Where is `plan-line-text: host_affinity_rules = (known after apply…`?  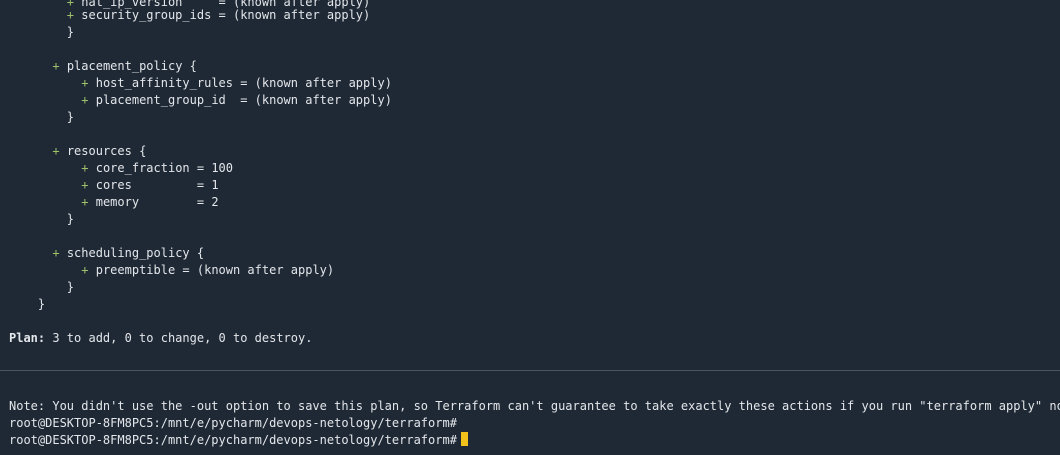 plan-line-text: host_affinity_rules = (known after apply… is located at coordinates (243, 83).